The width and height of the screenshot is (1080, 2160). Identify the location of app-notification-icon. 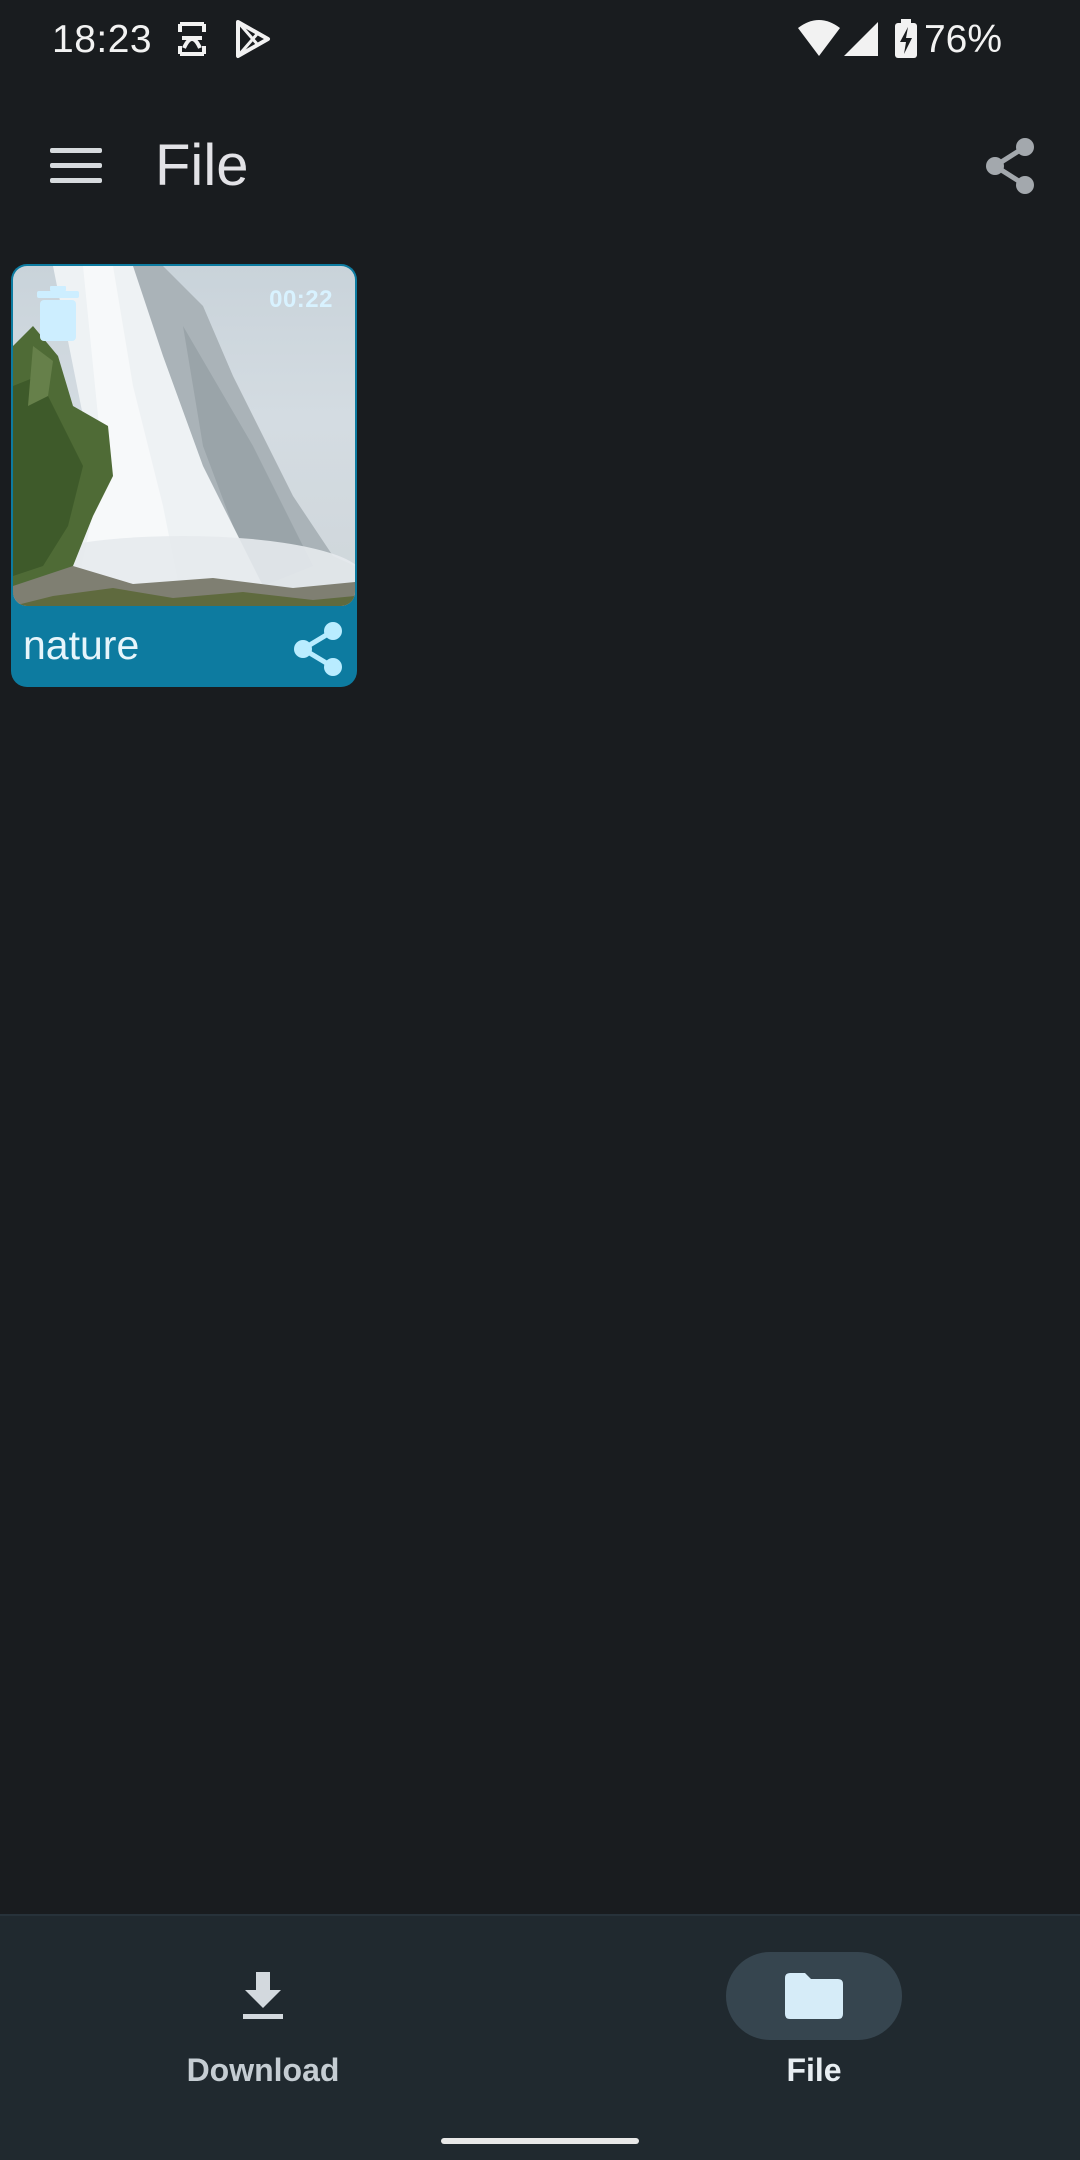
(192, 39).